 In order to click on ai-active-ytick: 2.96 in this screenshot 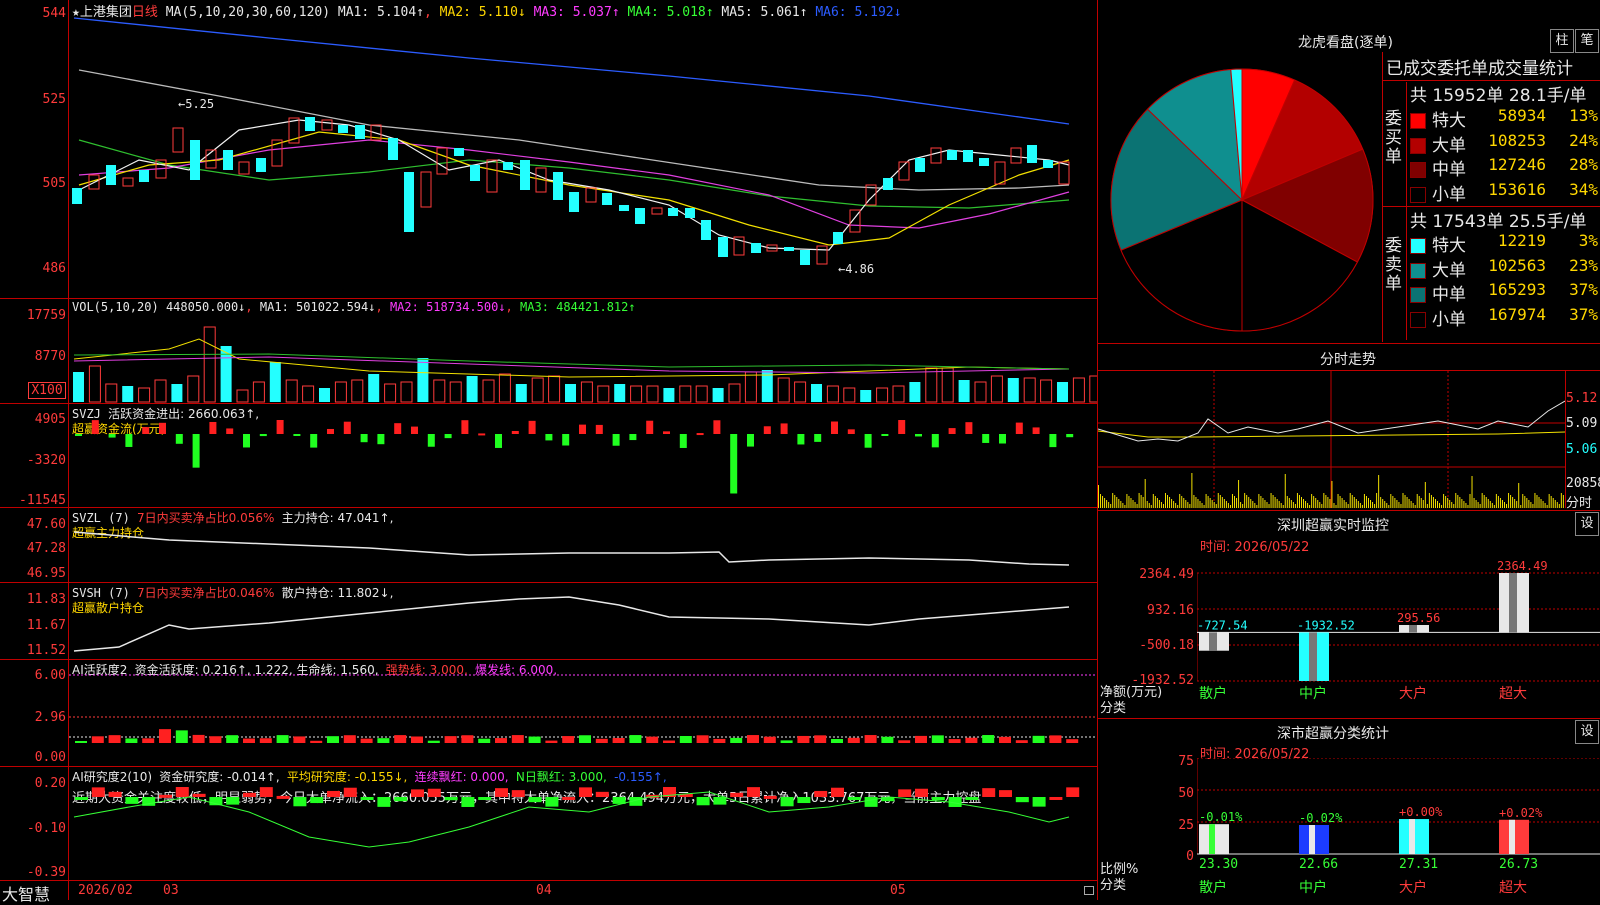, I will do `click(50, 717)`.